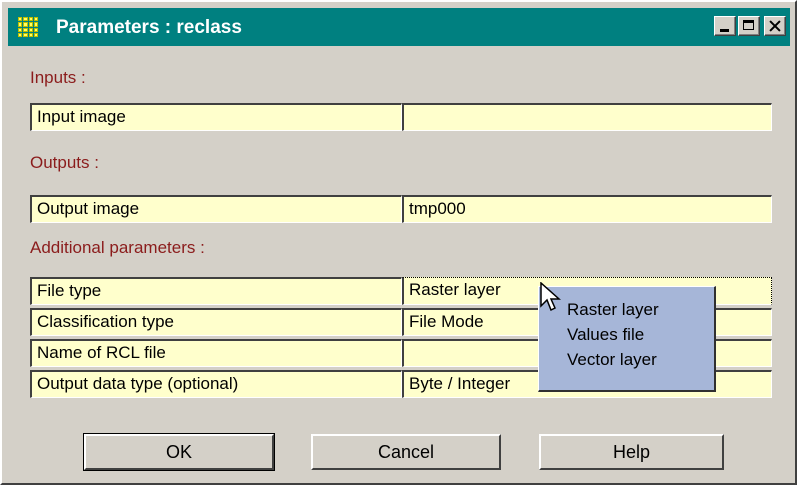  I want to click on additional-section-label: Additional parameters :, so click(117, 247).